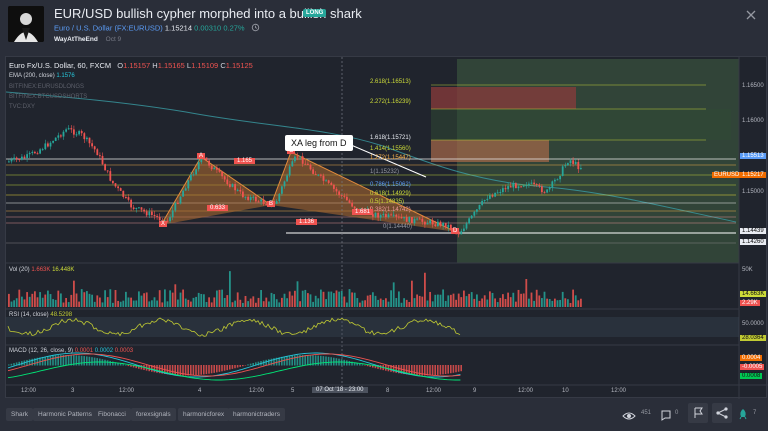 Image resolution: width=768 pixels, height=431 pixels. What do you see at coordinates (256, 414) in the screenshot?
I see `tag-harmonictraders: harmonictraders` at bounding box center [256, 414].